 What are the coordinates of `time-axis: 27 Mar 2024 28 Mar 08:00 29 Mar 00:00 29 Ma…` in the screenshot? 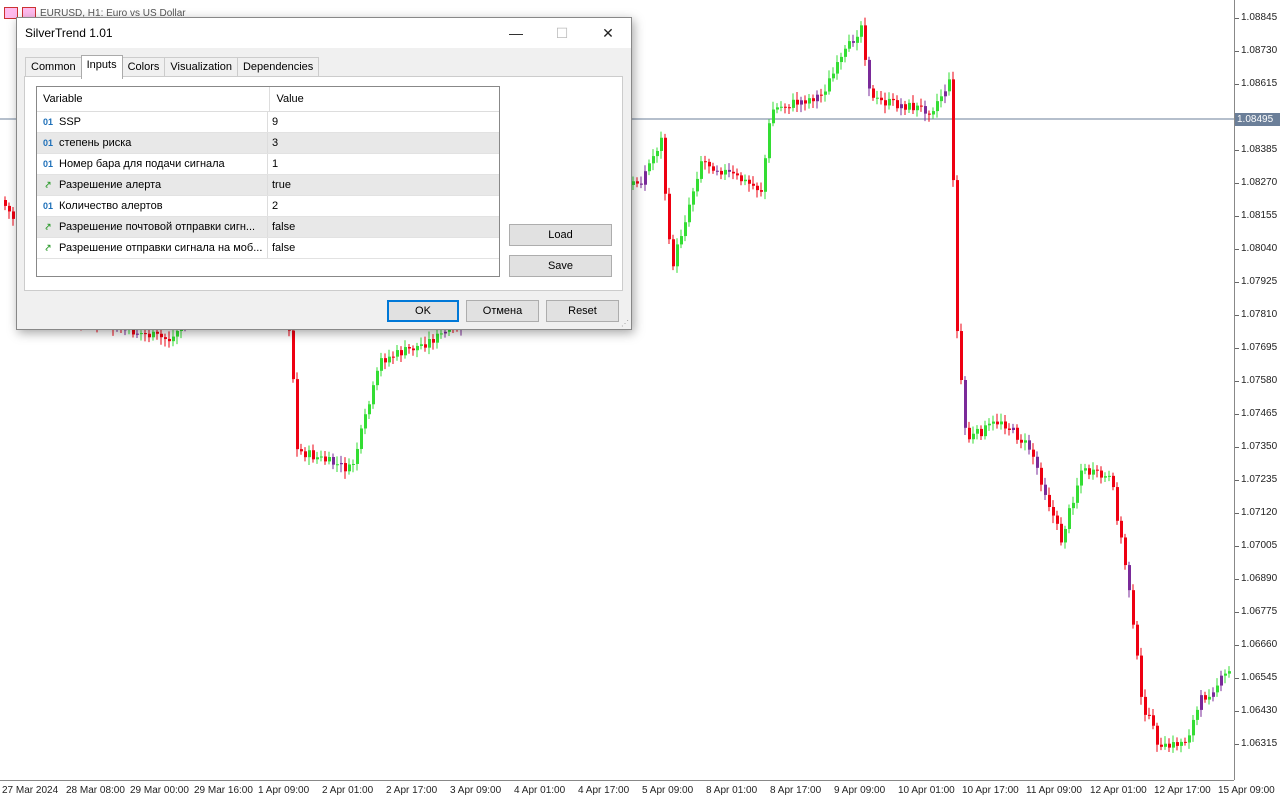 It's located at (637, 790).